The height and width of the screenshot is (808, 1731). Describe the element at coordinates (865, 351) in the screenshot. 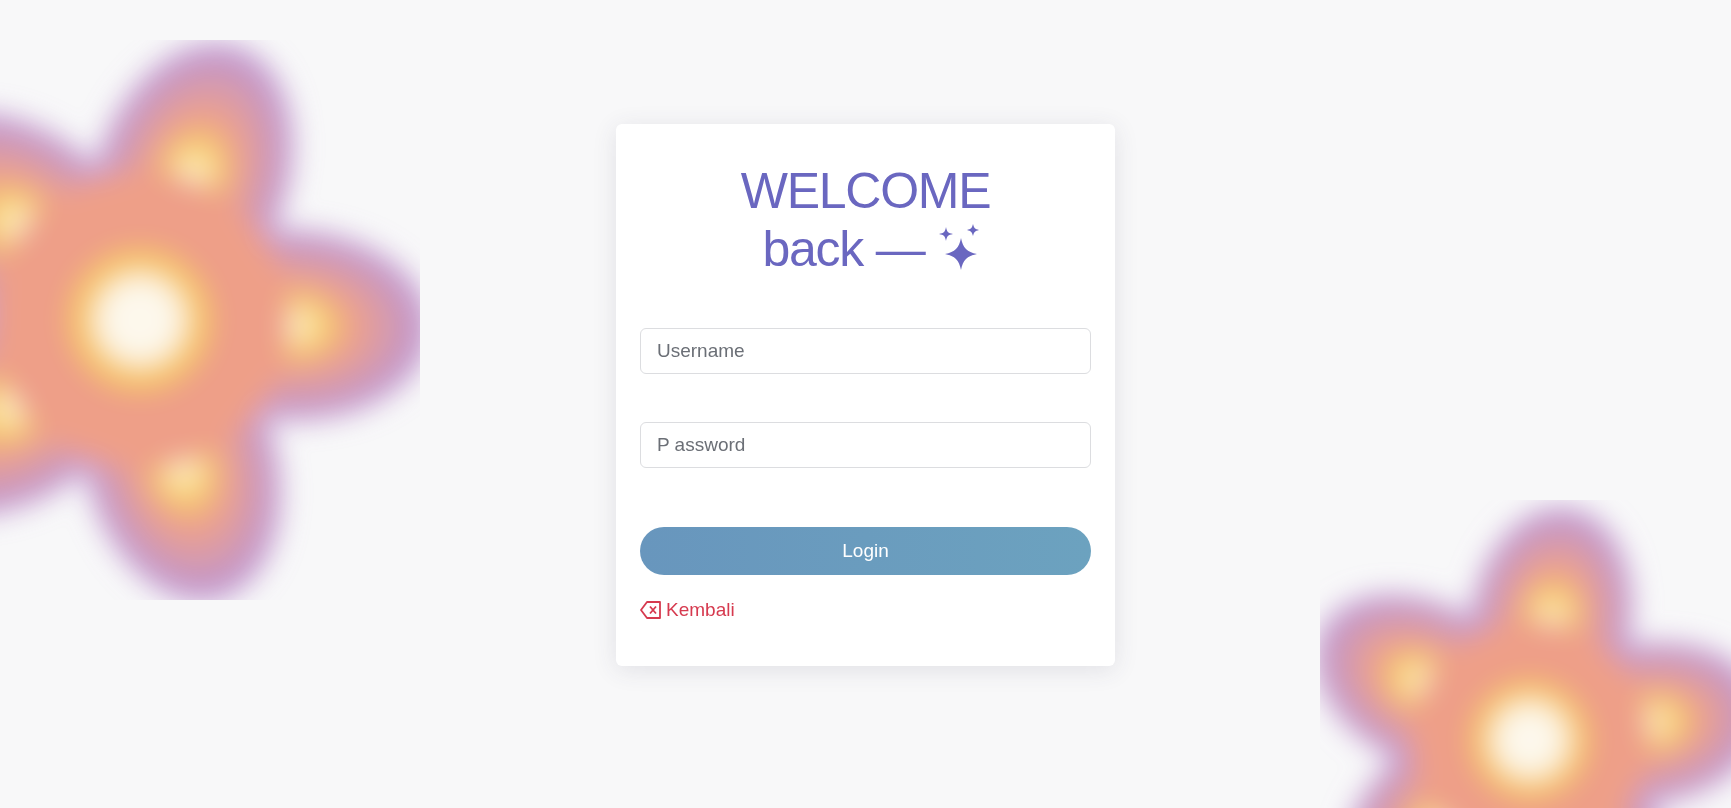

I see `input-field: Username` at that location.